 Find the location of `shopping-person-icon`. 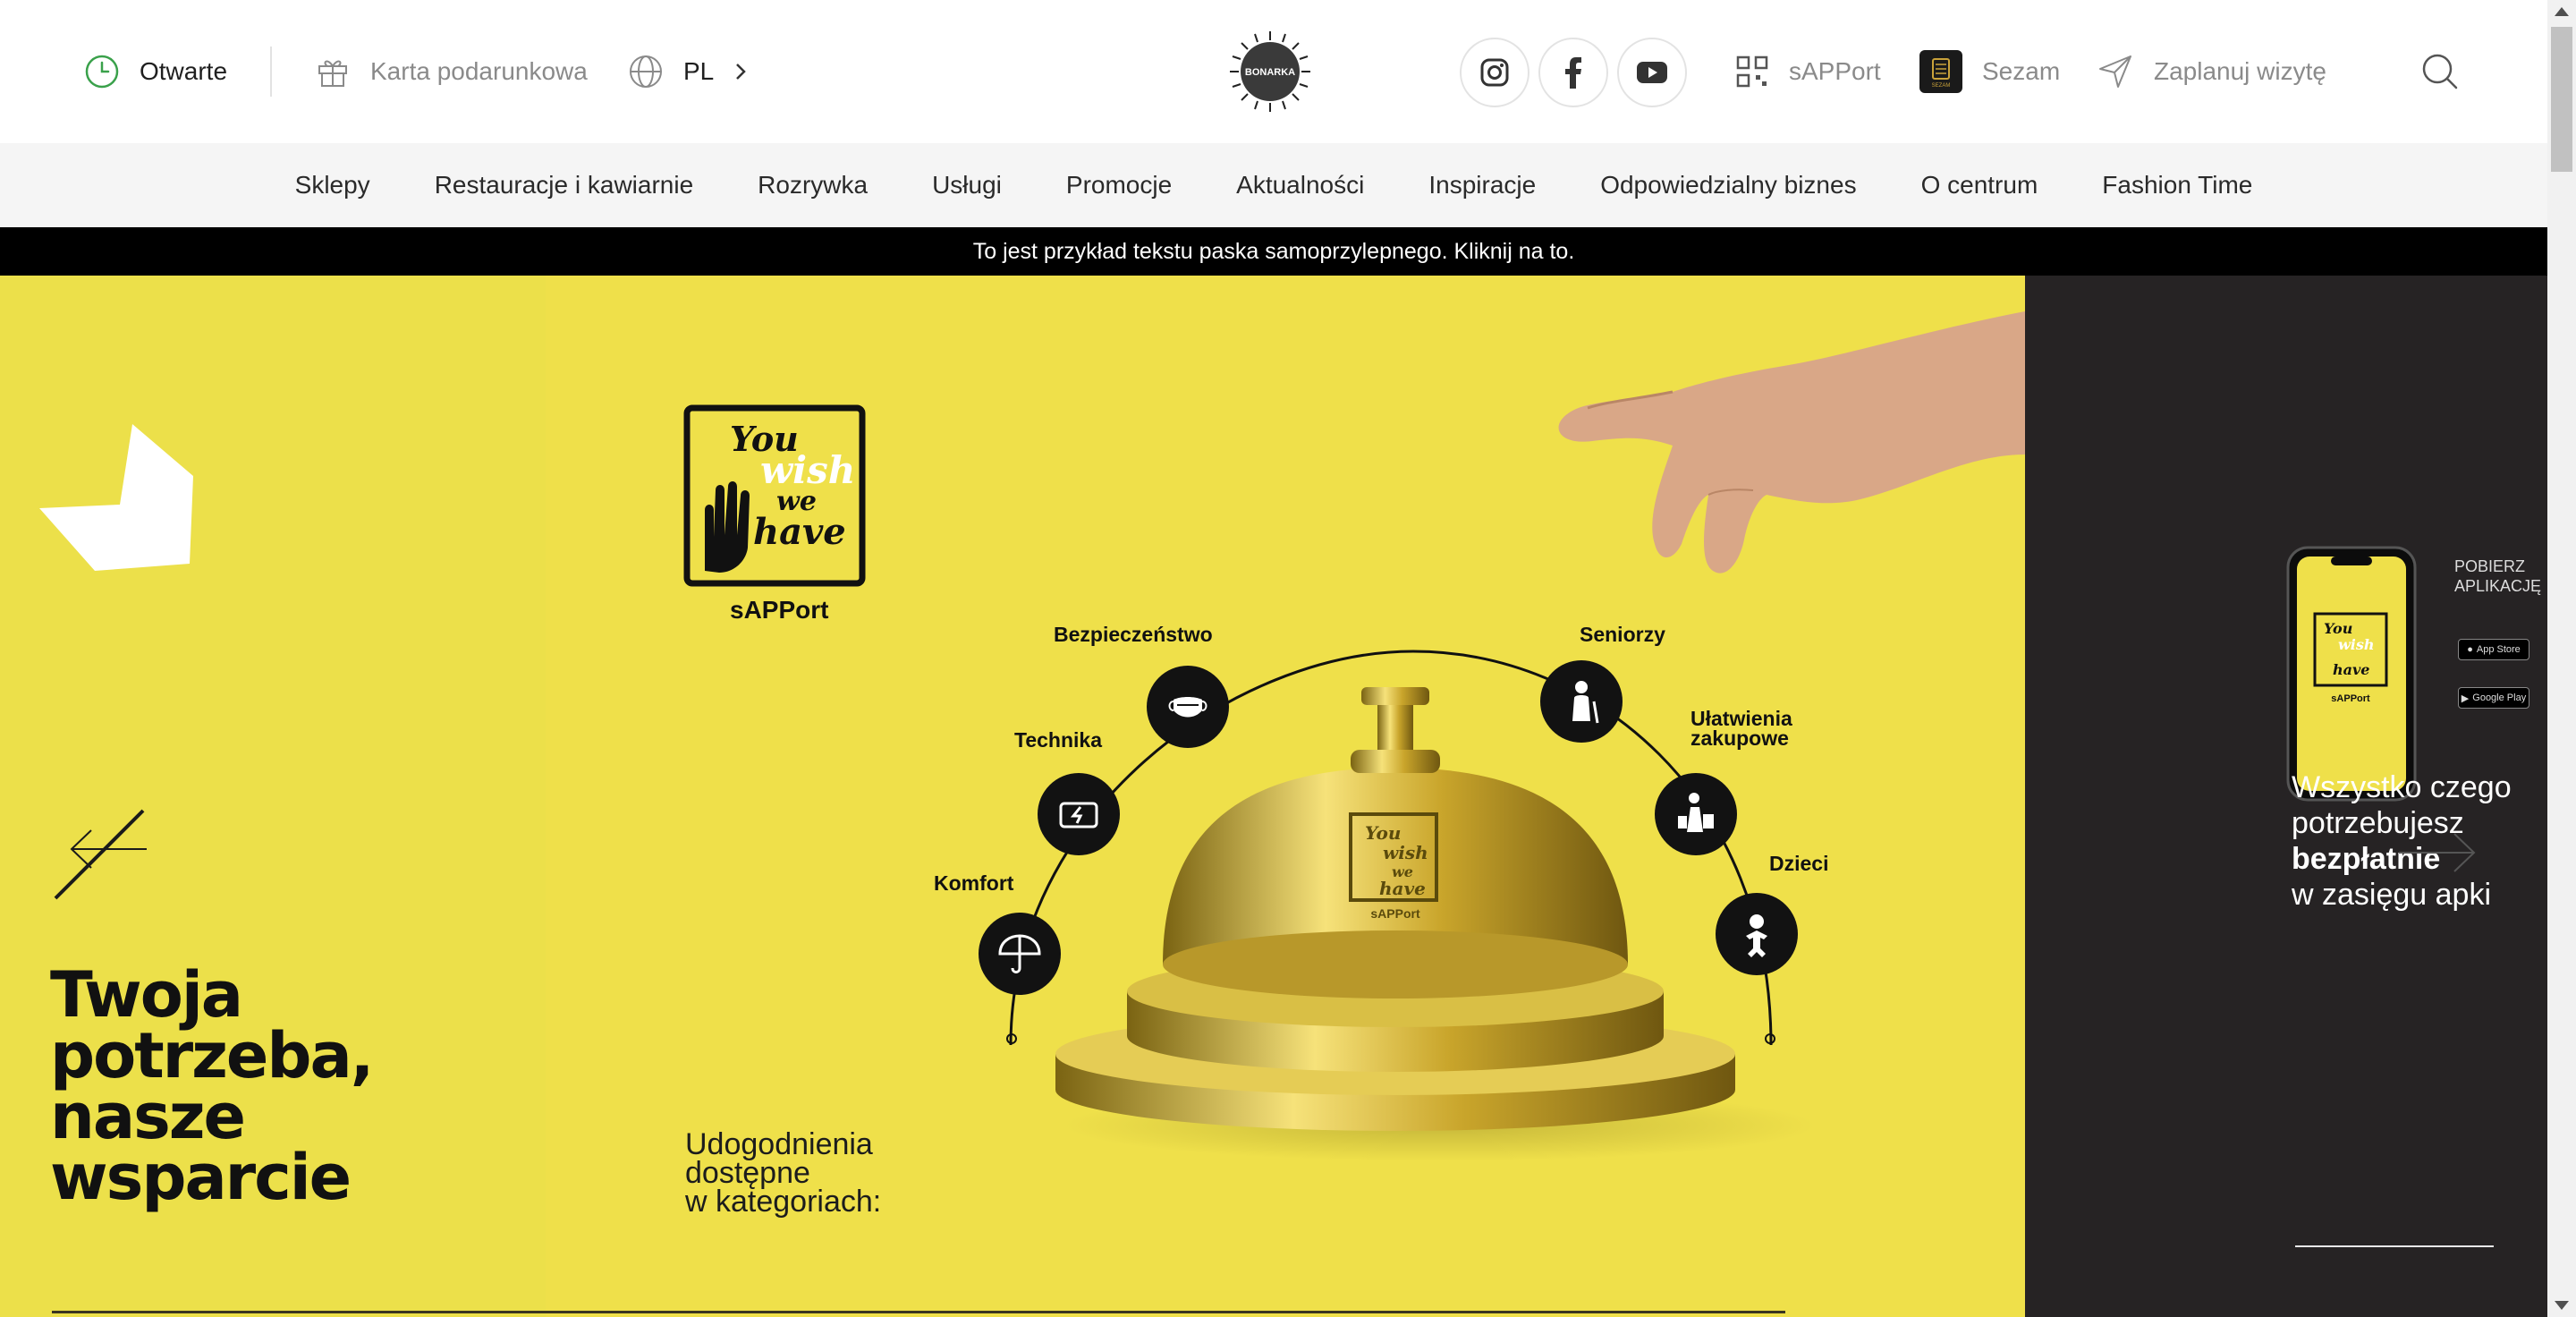

shopping-person-icon is located at coordinates (1696, 814).